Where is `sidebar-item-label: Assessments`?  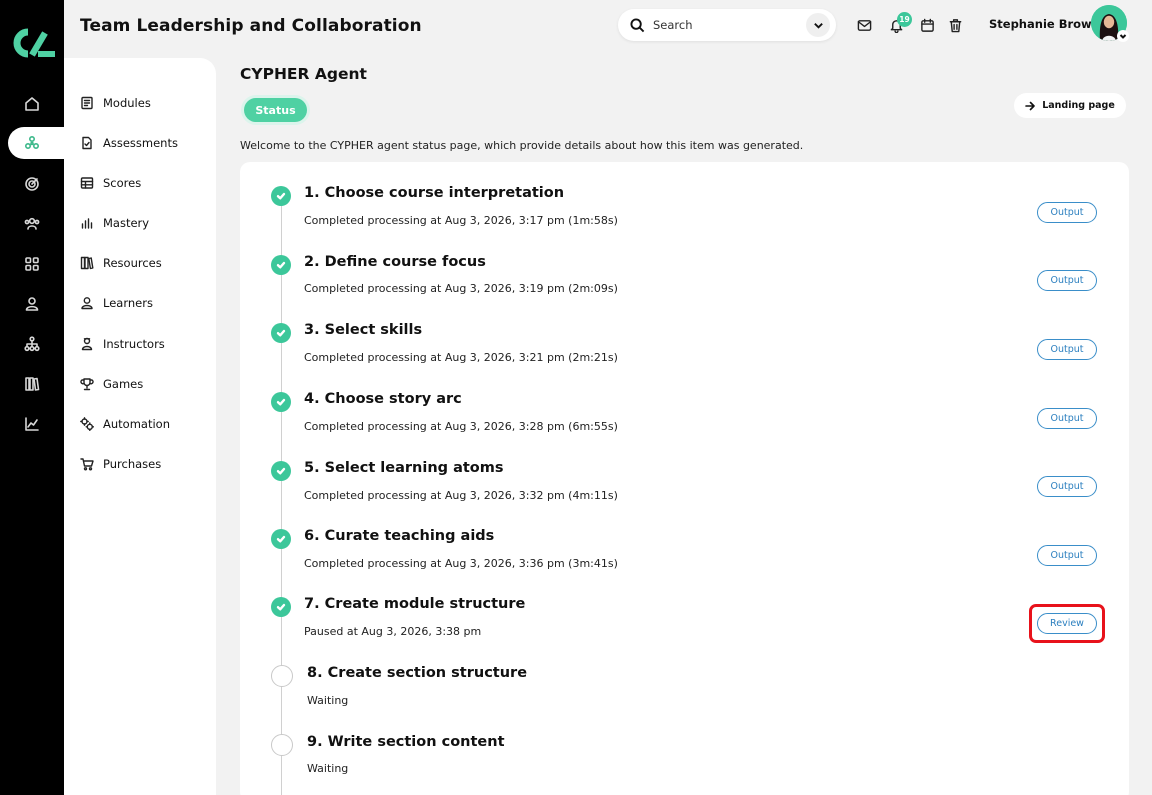 sidebar-item-label: Assessments is located at coordinates (140, 143).